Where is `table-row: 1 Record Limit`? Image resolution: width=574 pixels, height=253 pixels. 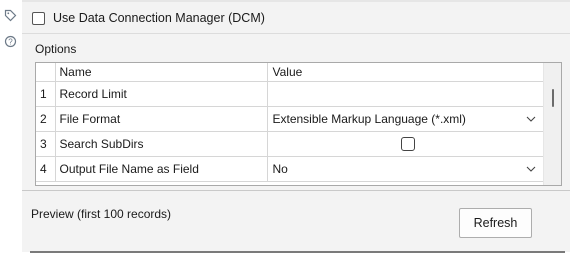
table-row: 1 Record Limit is located at coordinates (290, 94).